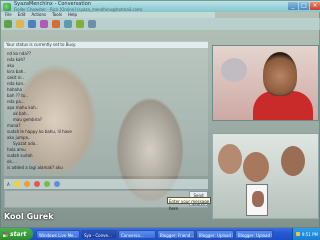  I want to click on close-button: ×, so click(315, 6).